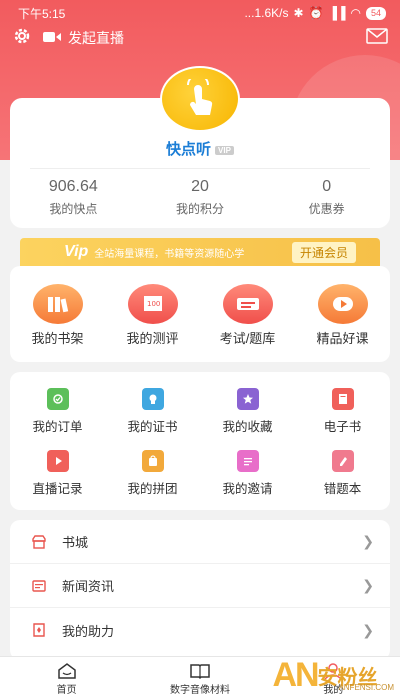 Image resolution: width=400 pixels, height=700 pixels. I want to click on my-certificates-label: 我的证书, so click(152, 427).